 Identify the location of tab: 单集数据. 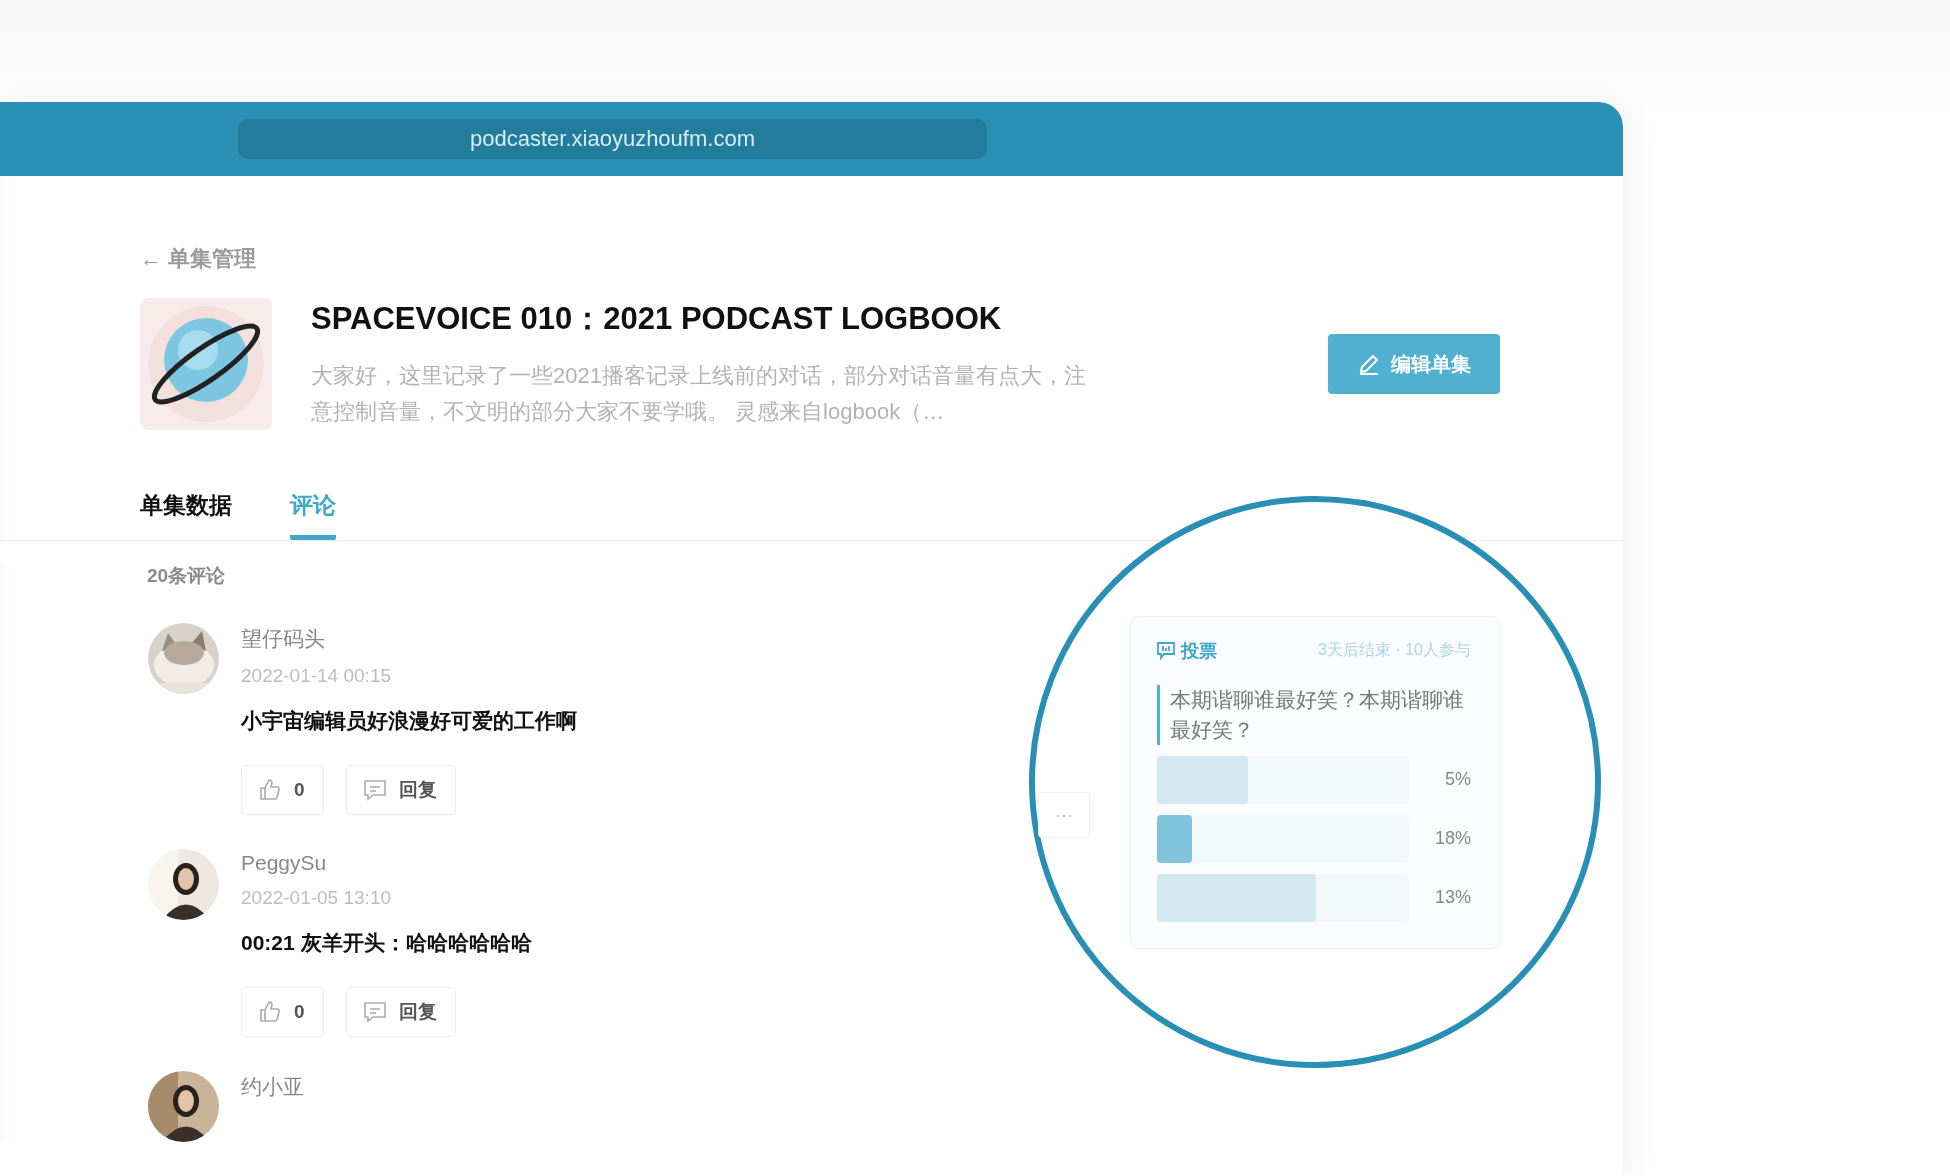
(186, 515).